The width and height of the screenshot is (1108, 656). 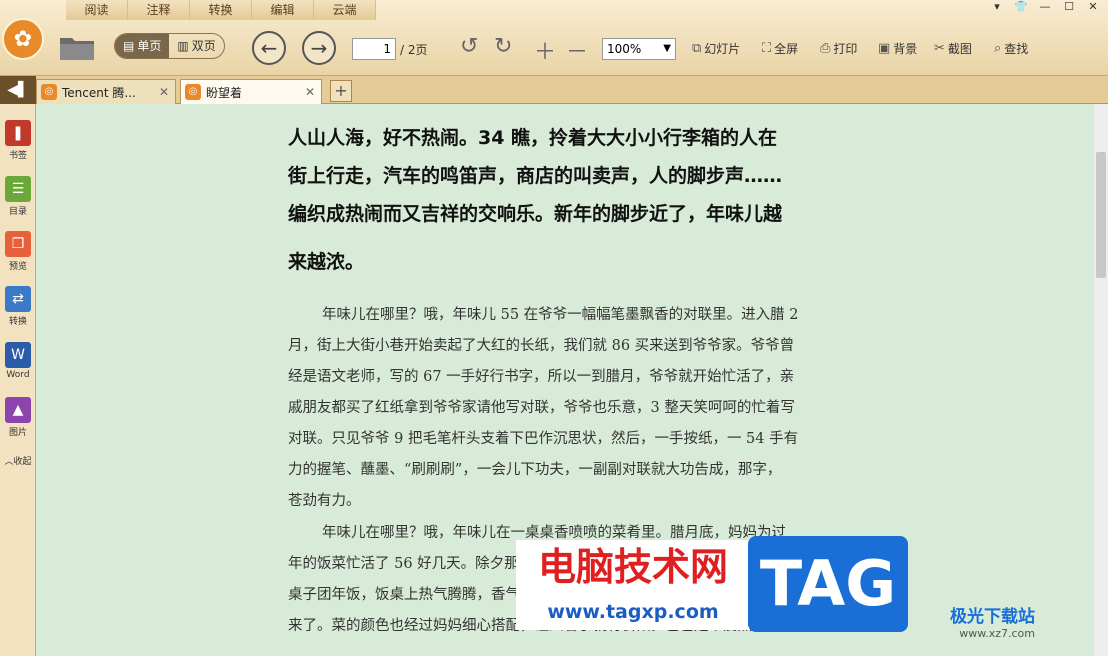 I want to click on single-page-button: ▤ 单页, so click(x=142, y=46).